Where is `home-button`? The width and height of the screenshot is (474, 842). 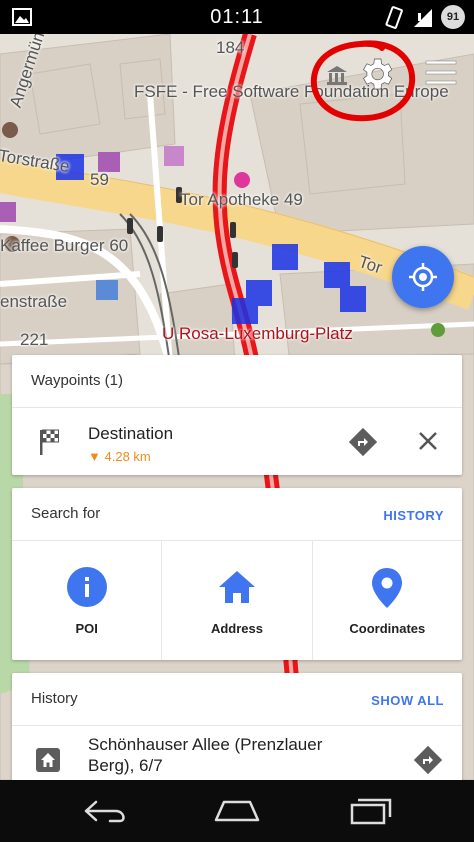
home-button is located at coordinates (237, 811).